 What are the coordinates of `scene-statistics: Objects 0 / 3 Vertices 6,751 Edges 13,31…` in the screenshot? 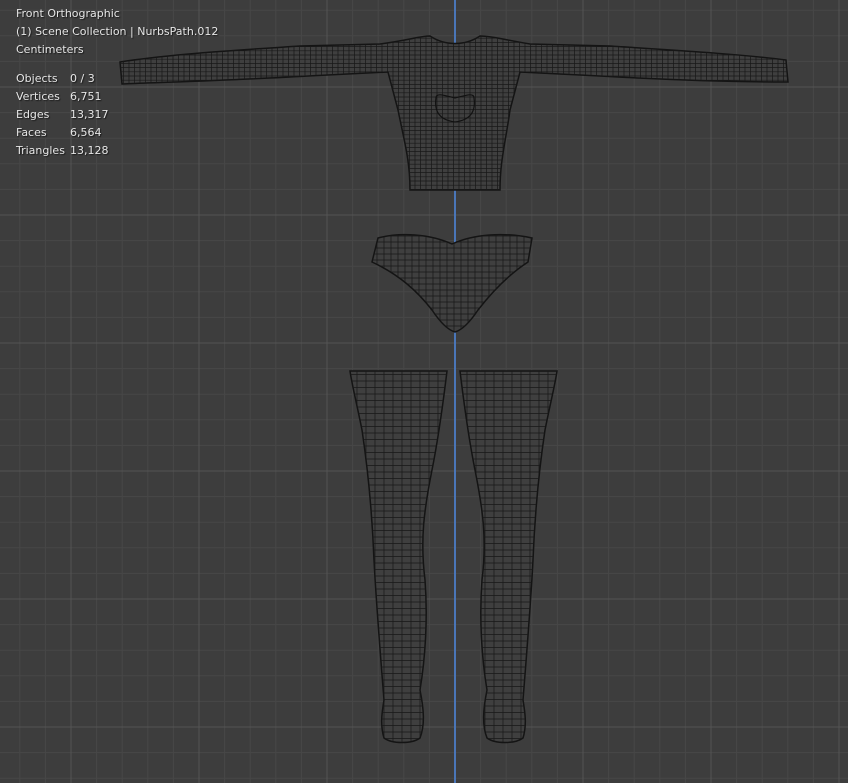 It's located at (117, 115).